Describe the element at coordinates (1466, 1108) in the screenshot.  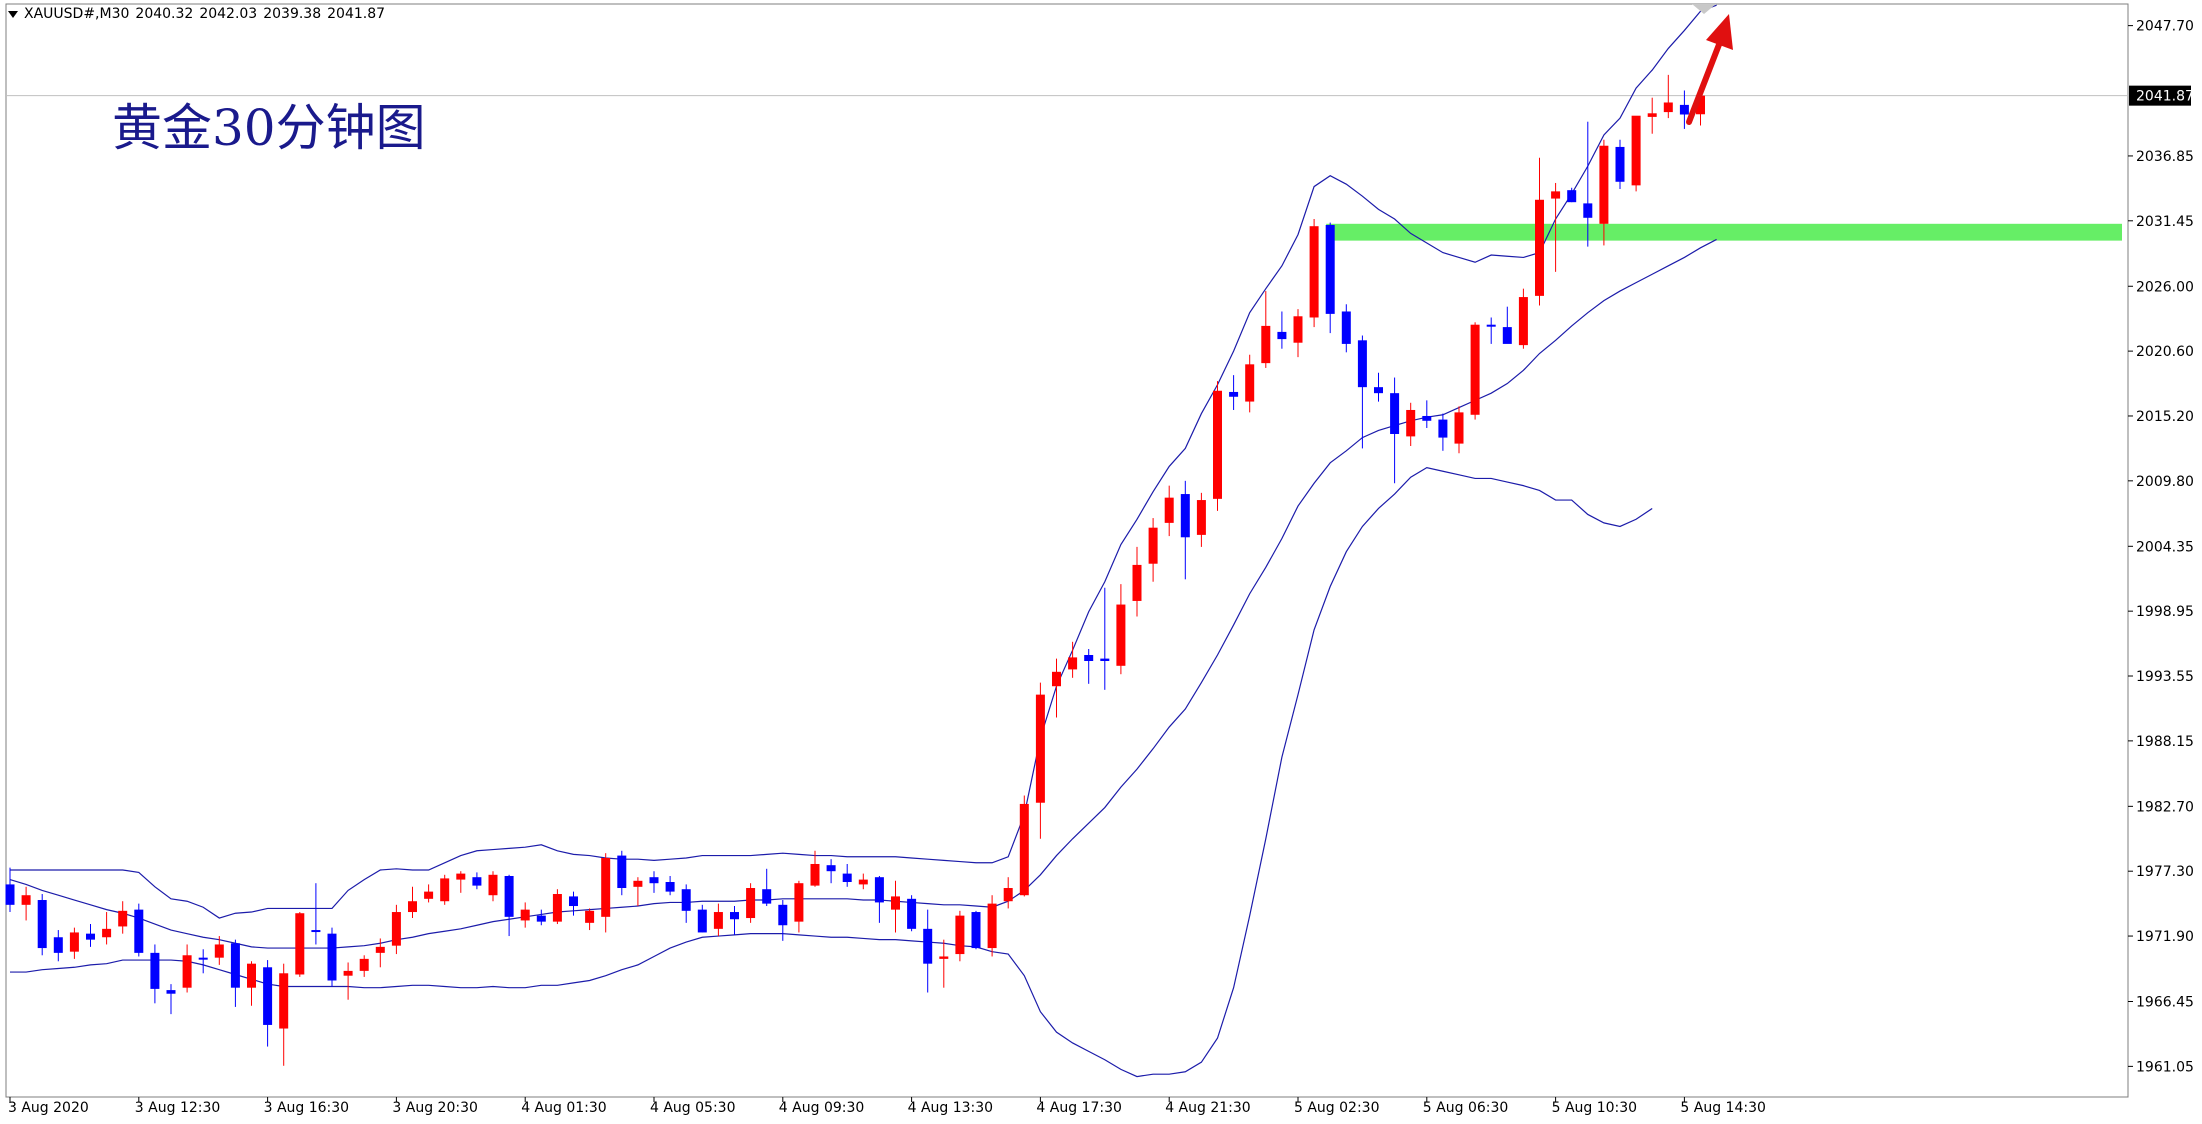
I see `x-tick-label: 5 Aug 06:30` at that location.